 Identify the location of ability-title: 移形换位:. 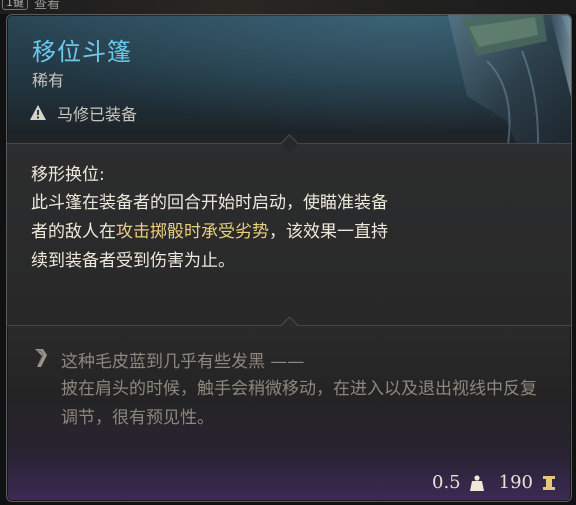
(68, 175).